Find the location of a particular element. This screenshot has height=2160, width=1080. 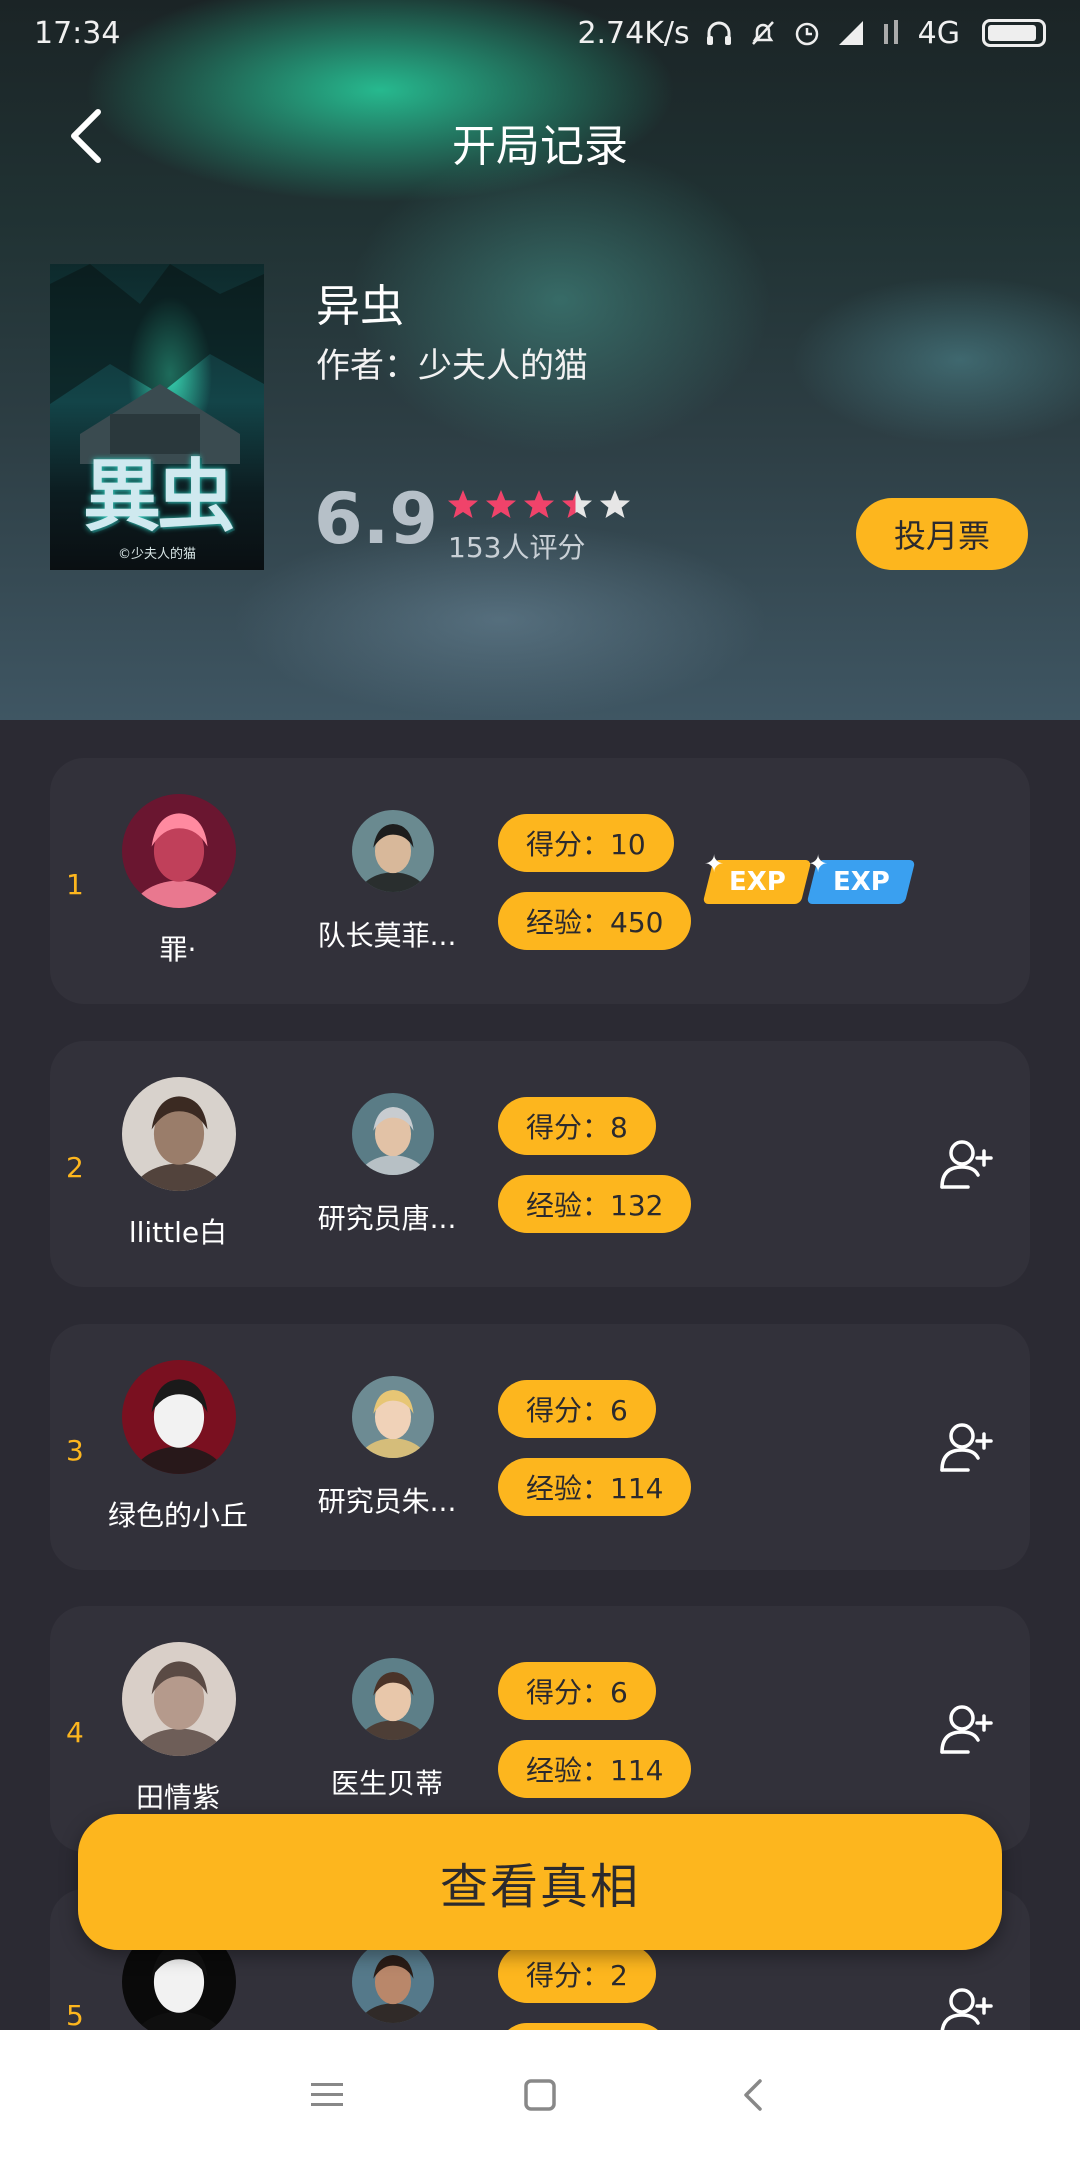

player-name: 绿色的小丘 is located at coordinates (178, 1515).